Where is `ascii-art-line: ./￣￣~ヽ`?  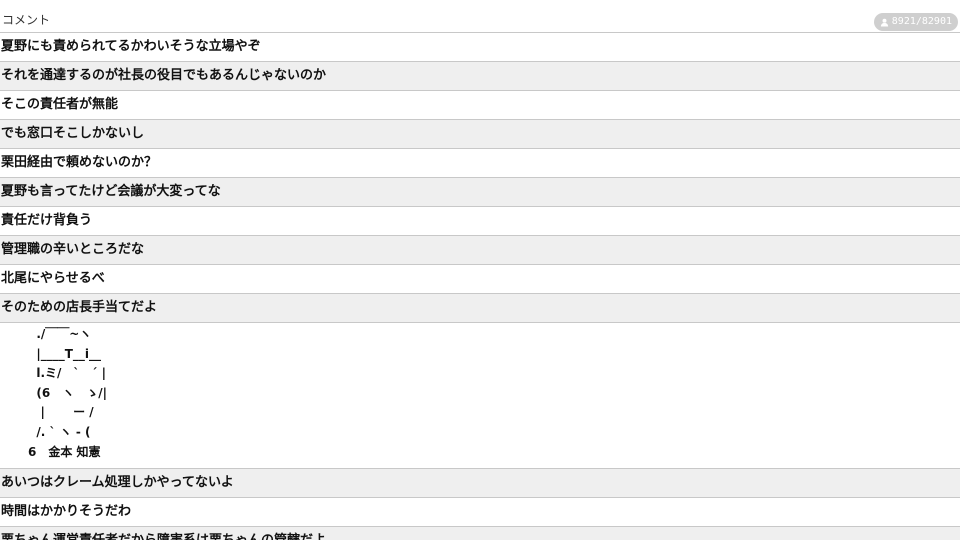
ascii-art-line: ./￣￣~ヽ is located at coordinates (60, 334).